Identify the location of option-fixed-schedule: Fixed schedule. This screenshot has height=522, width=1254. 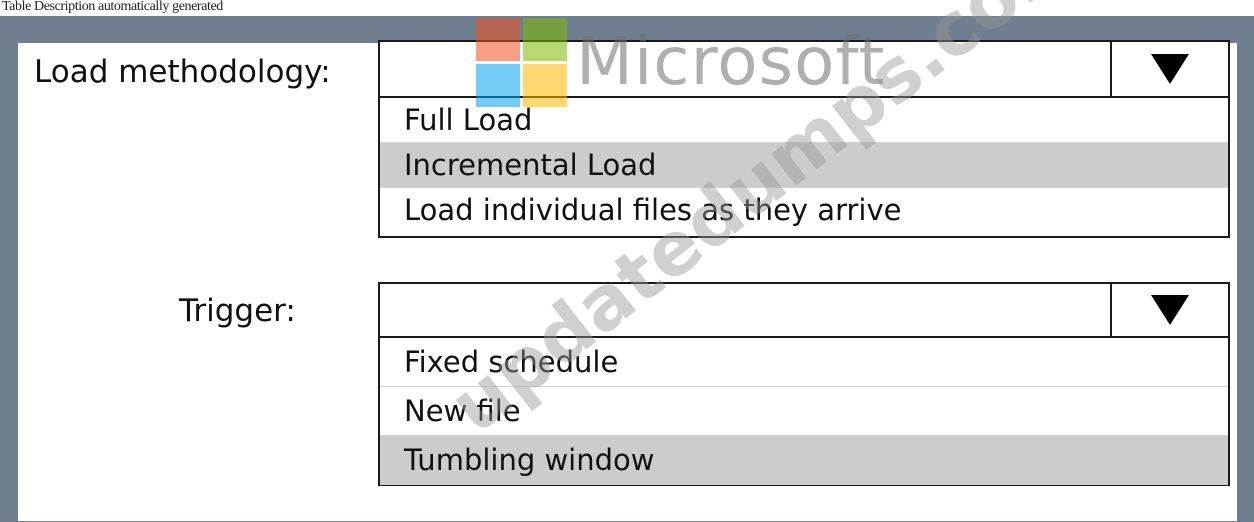
(804, 362).